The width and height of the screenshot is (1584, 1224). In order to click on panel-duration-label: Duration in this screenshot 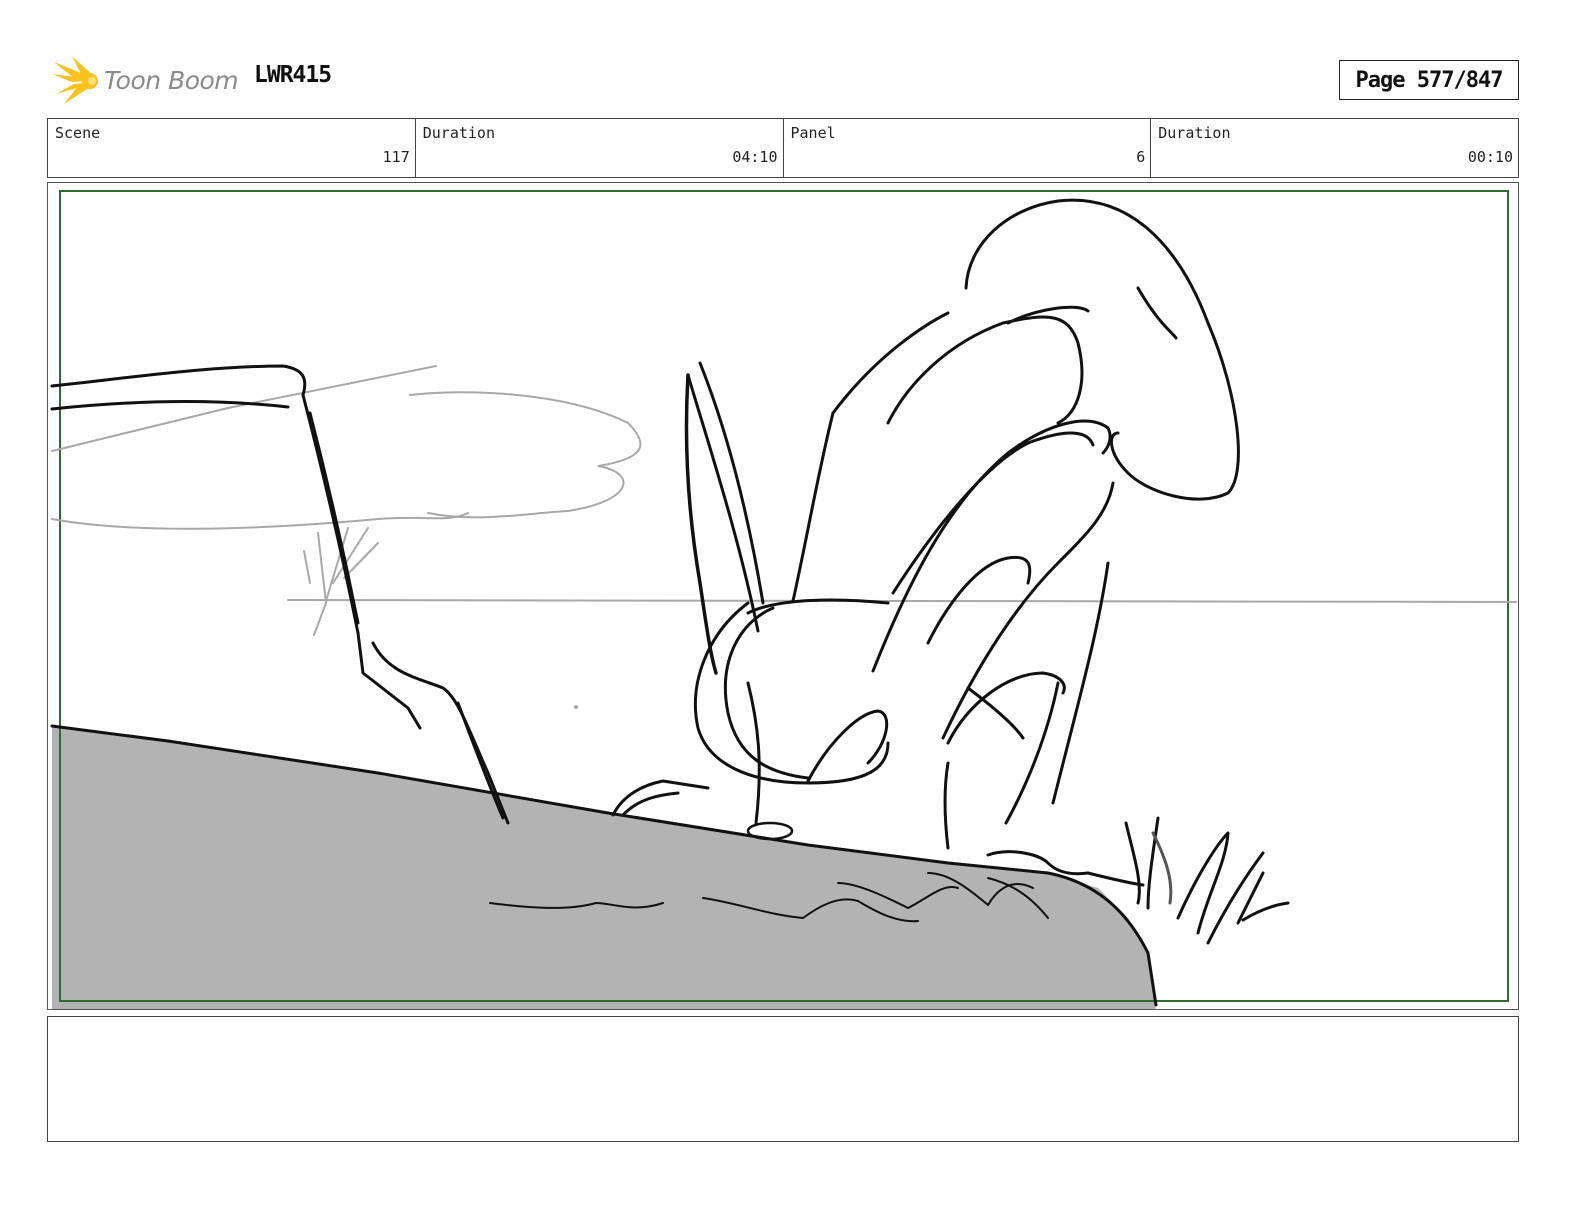, I will do `click(1194, 133)`.